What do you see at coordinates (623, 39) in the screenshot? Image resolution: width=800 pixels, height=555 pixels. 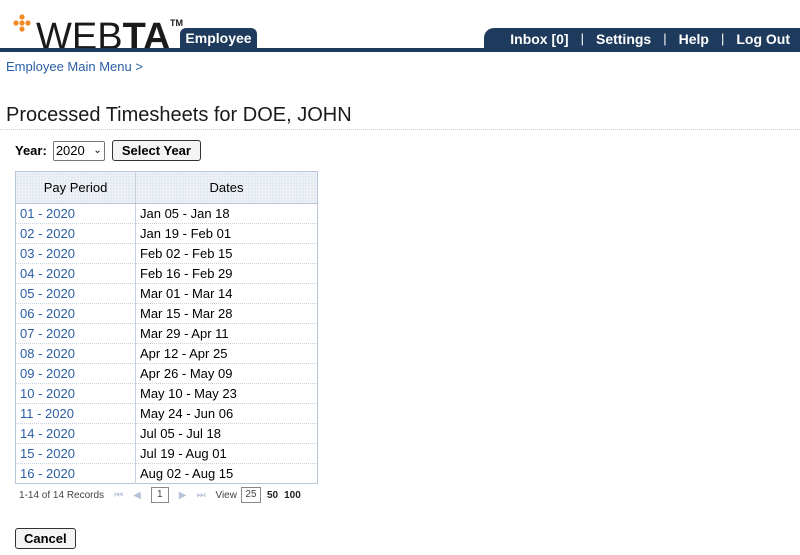 I see `settings-link: Settings` at bounding box center [623, 39].